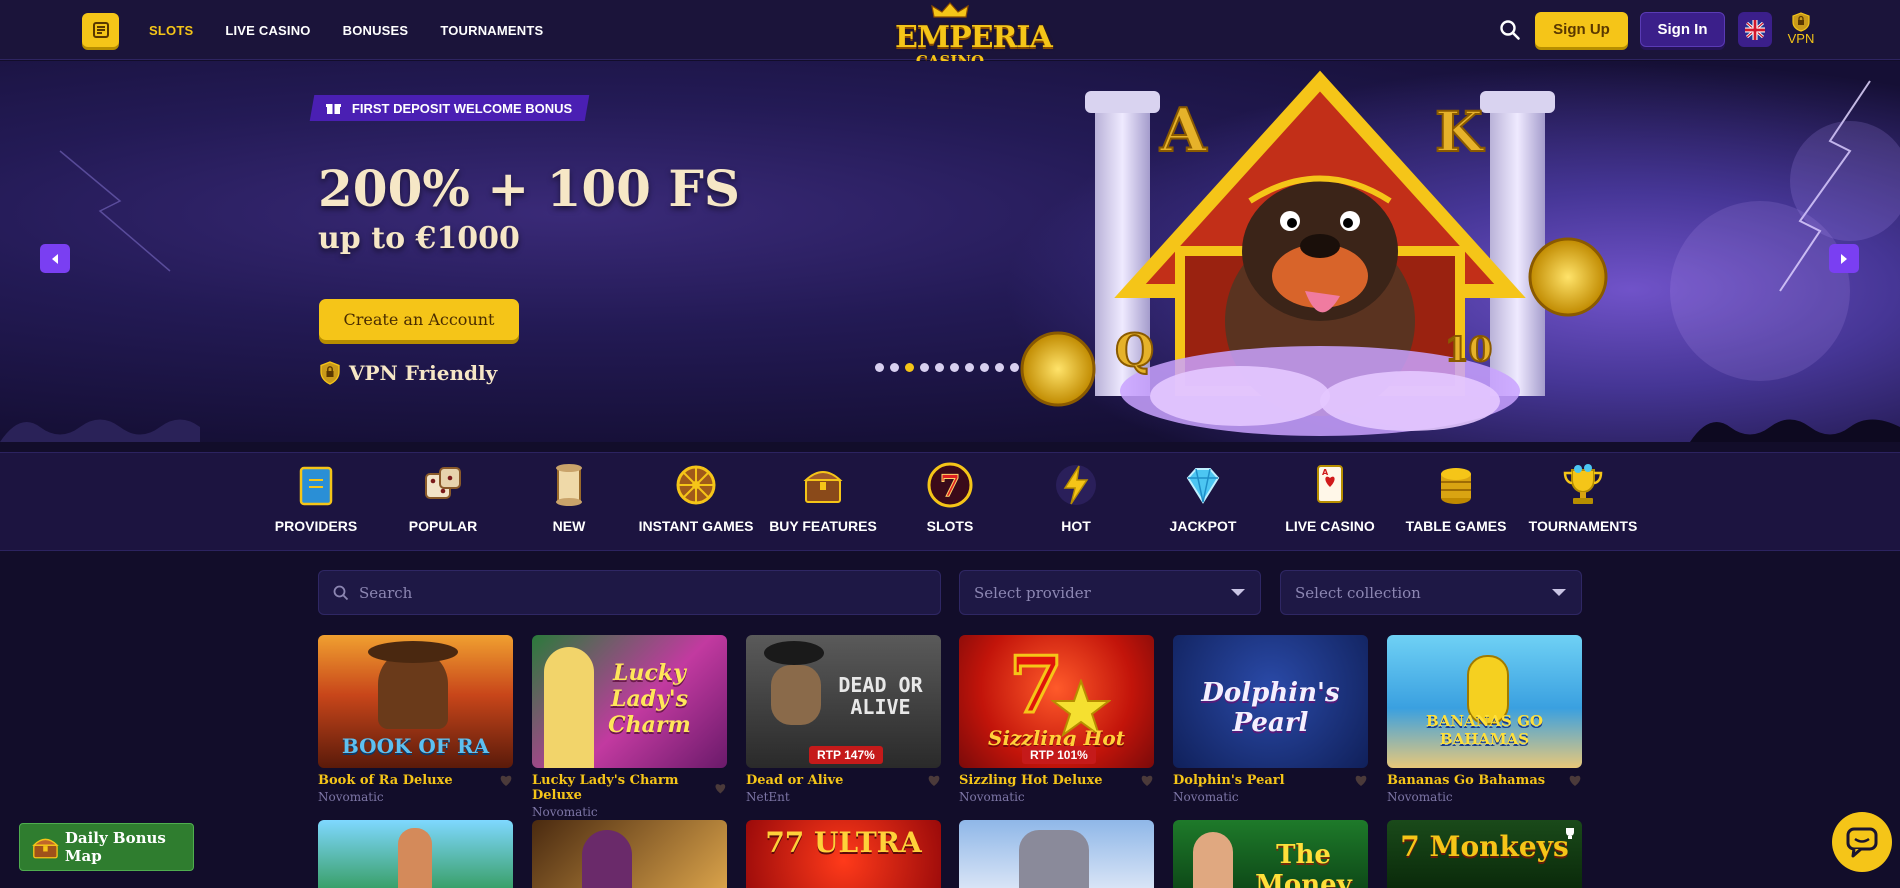 This screenshot has height=888, width=1900. I want to click on category-live-casino: A LIVE CASINO, so click(1330, 502).